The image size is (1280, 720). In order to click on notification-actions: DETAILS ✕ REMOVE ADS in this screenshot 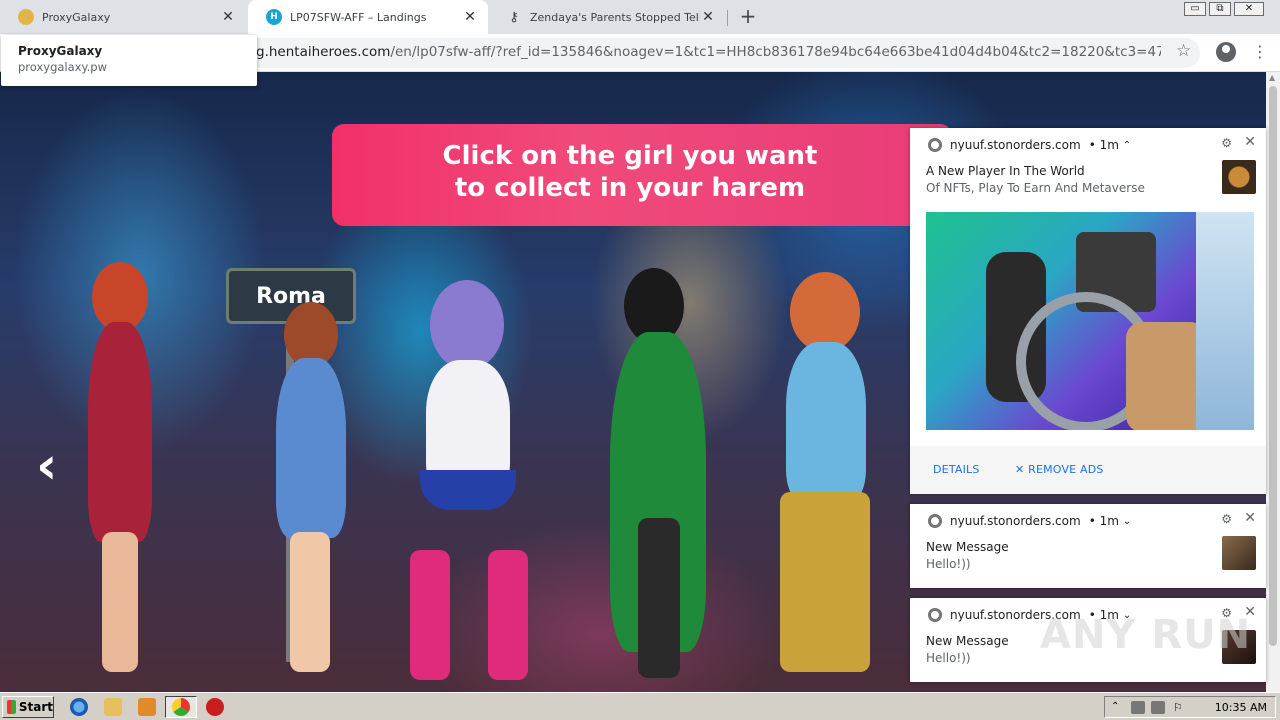, I will do `click(1088, 470)`.